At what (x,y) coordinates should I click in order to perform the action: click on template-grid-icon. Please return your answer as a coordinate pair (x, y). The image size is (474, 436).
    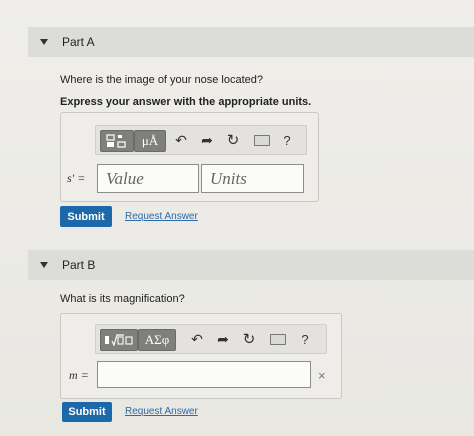
    Looking at the image, I should click on (116, 141).